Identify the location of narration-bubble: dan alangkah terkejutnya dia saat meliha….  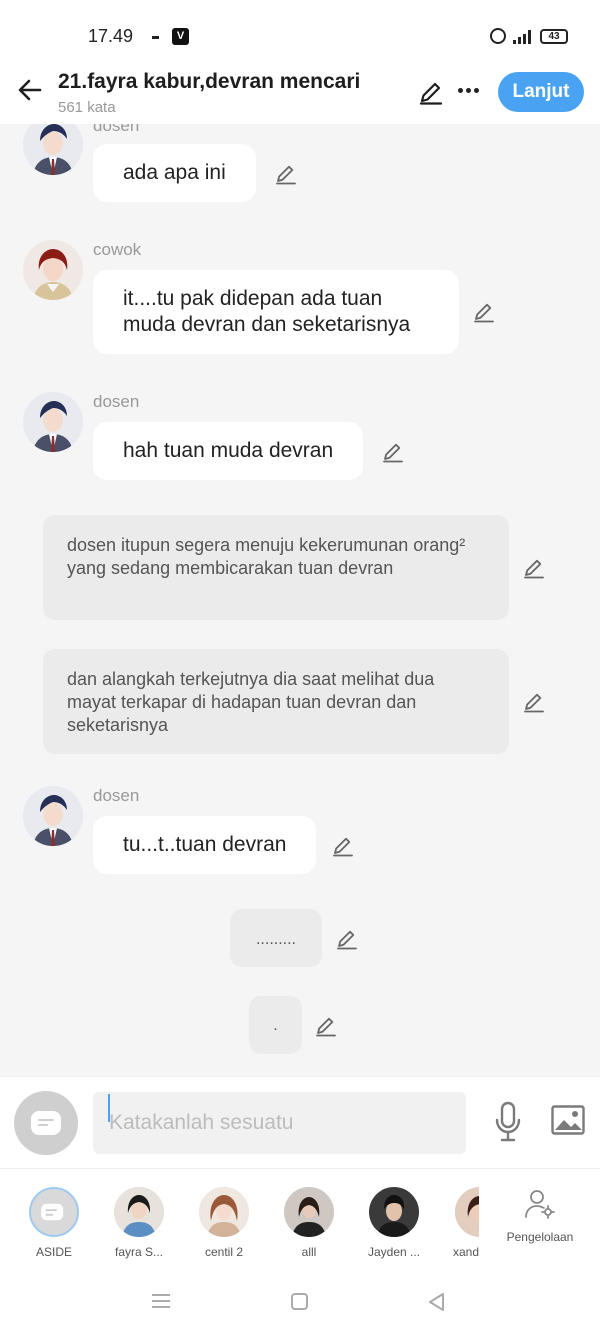
(276, 701).